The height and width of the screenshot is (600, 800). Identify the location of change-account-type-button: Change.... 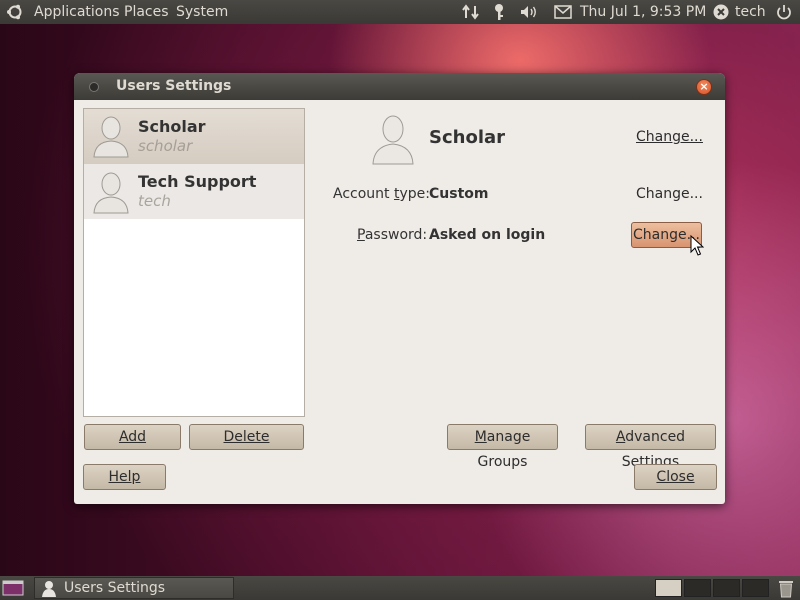
(669, 194).